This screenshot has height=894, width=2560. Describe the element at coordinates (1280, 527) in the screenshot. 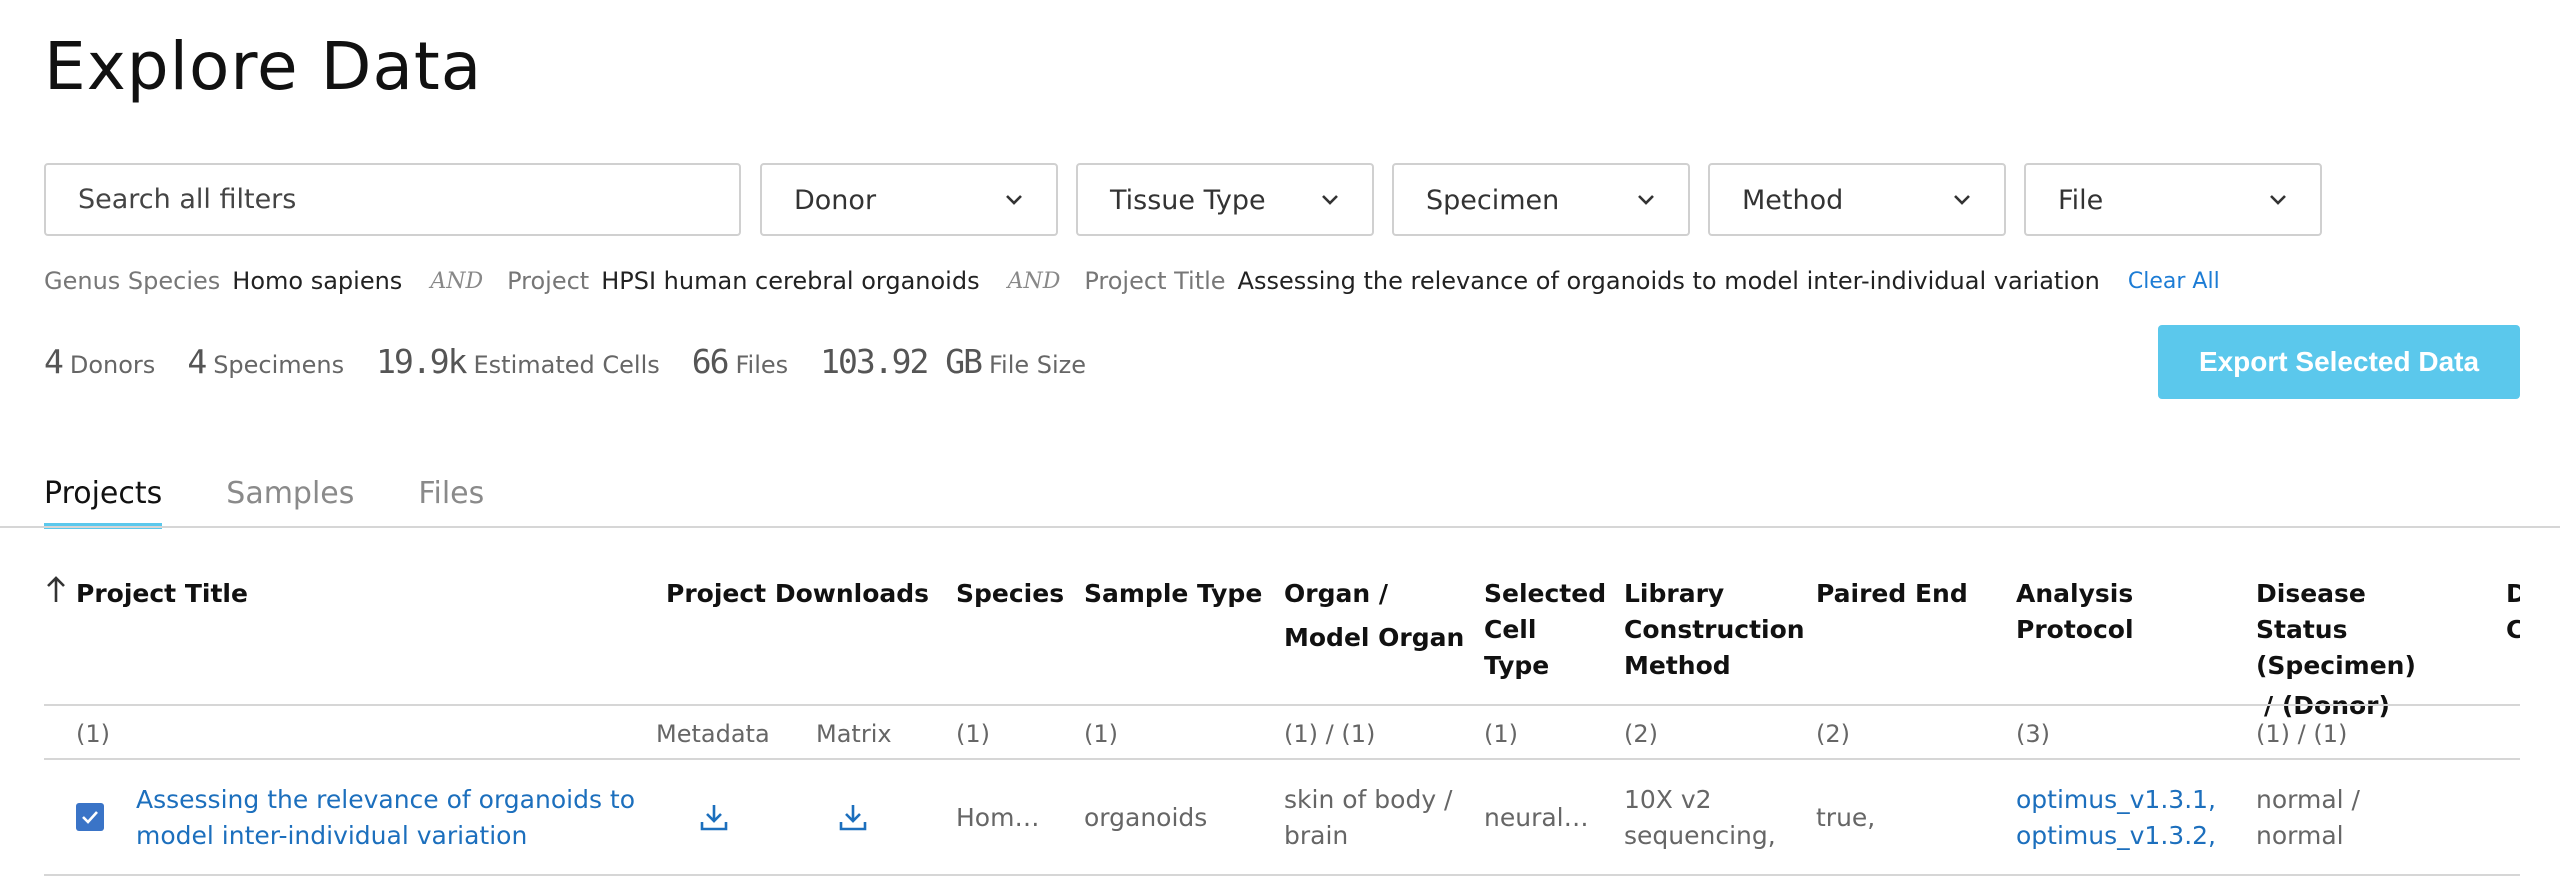

I see `tab-divider` at that location.